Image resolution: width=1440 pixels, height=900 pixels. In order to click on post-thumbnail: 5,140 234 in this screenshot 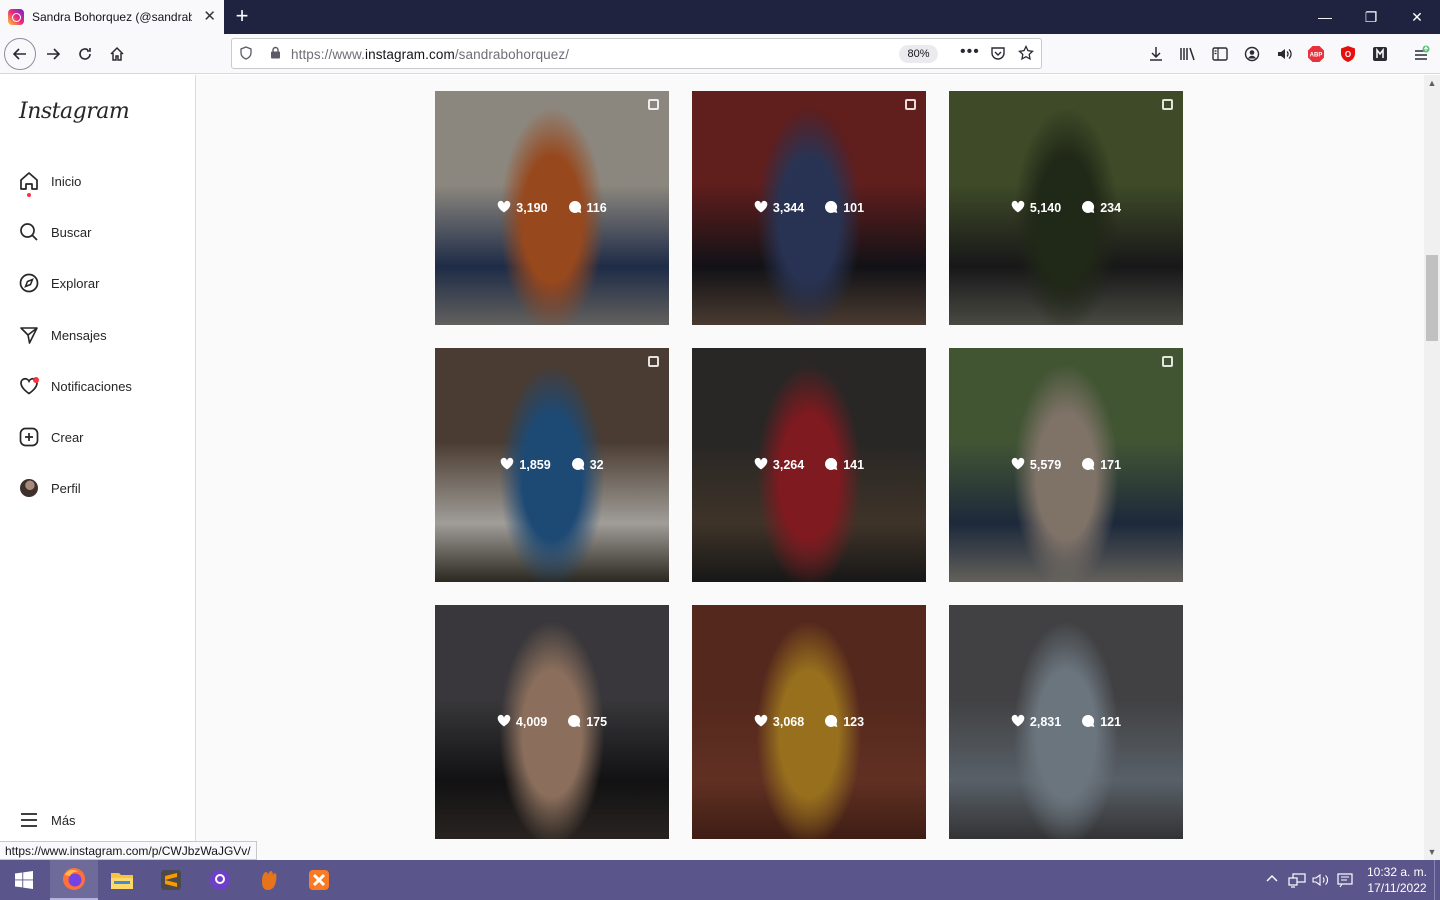, I will do `click(1066, 208)`.